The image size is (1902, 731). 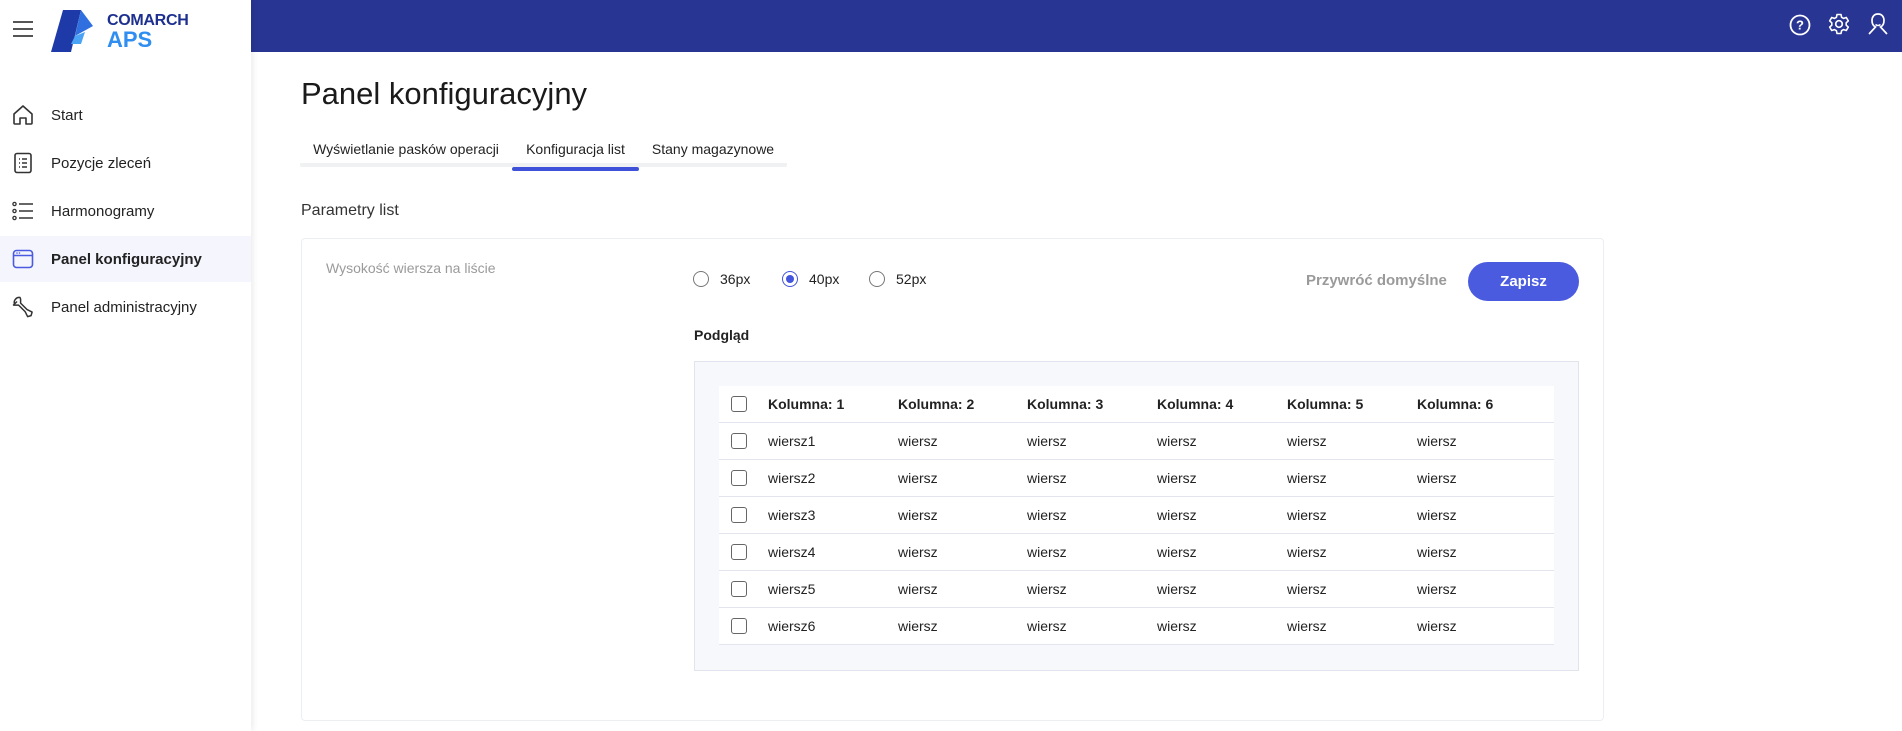 I want to click on row-height-label: Wysokość wiersza na liście, so click(x=411, y=268).